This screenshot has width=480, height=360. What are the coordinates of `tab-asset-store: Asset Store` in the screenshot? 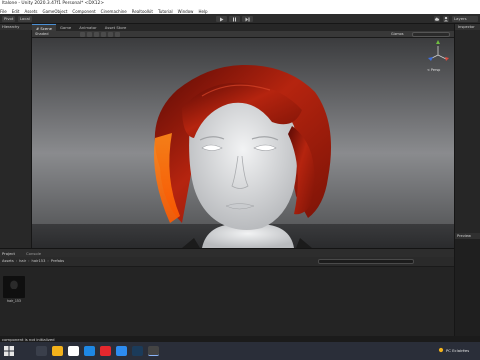 It's located at (116, 27).